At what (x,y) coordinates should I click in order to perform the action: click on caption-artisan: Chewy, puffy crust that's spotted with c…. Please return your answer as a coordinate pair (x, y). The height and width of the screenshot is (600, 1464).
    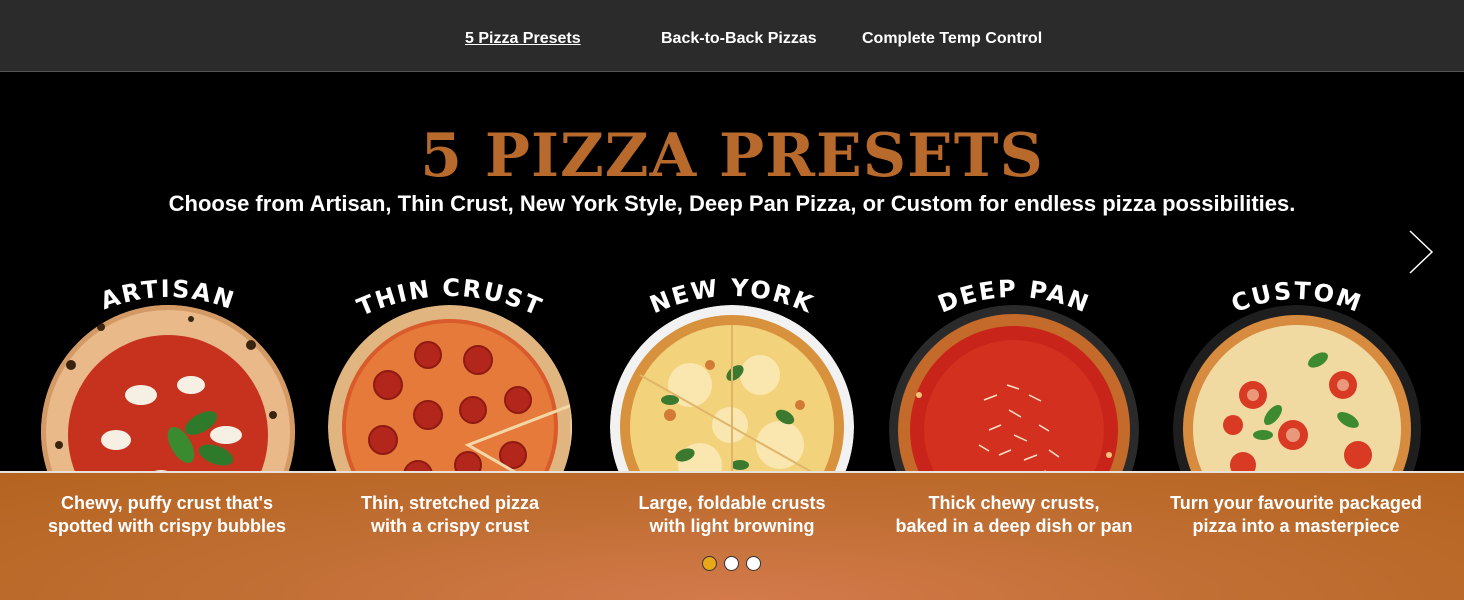
    Looking at the image, I should click on (167, 515).